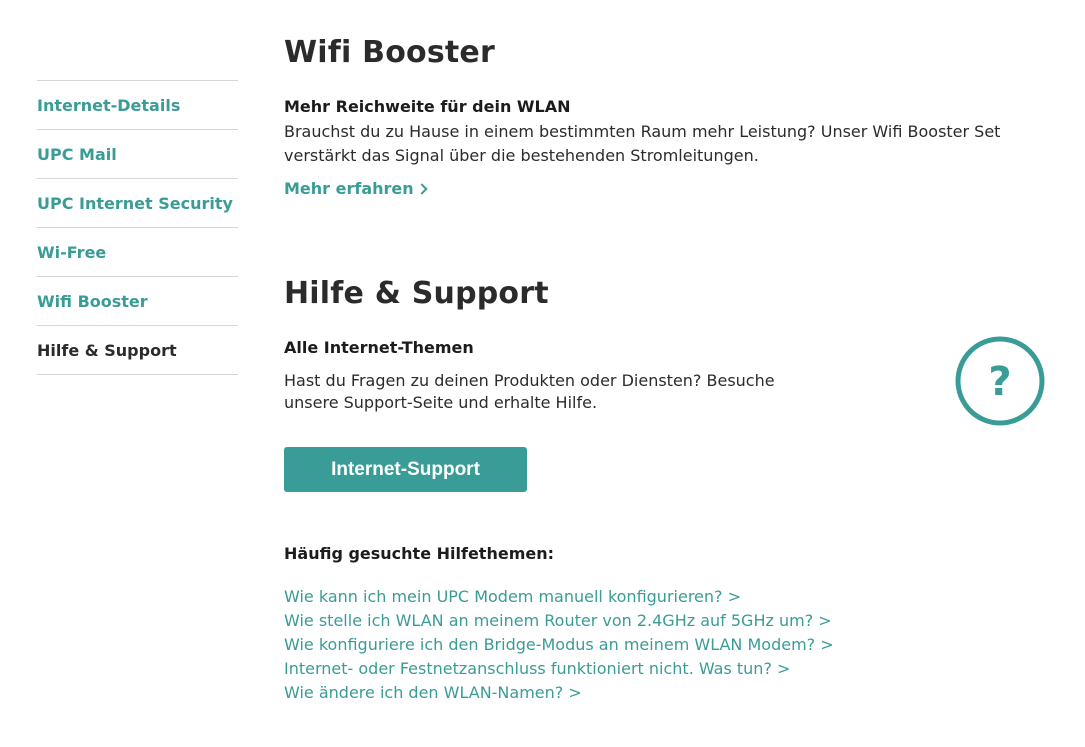  What do you see at coordinates (419, 553) in the screenshot?
I see `faq-title: Häufig gesuchte Hilfethemen:` at bounding box center [419, 553].